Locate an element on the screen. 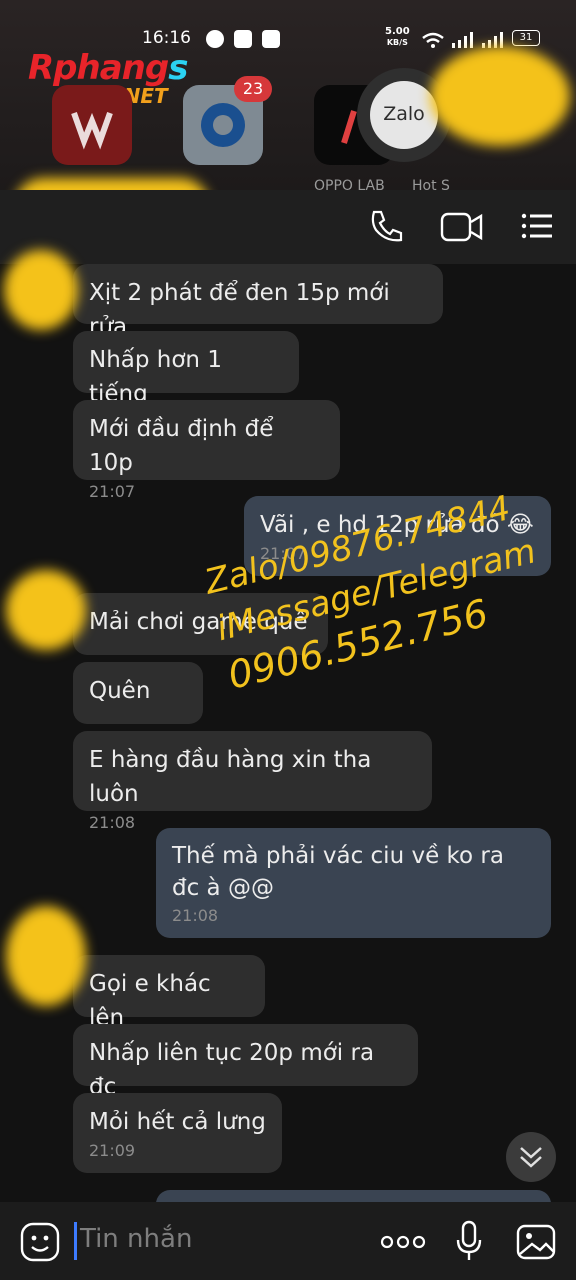 The image size is (576, 1280). message-bubble: E hàng đầu hàng xin tha luôn 21:08 is located at coordinates (252, 781).